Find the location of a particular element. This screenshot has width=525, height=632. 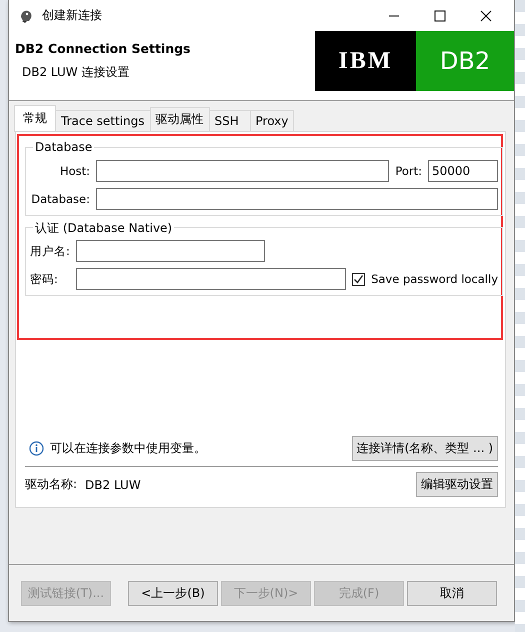

password-label: 密码: is located at coordinates (44, 279).